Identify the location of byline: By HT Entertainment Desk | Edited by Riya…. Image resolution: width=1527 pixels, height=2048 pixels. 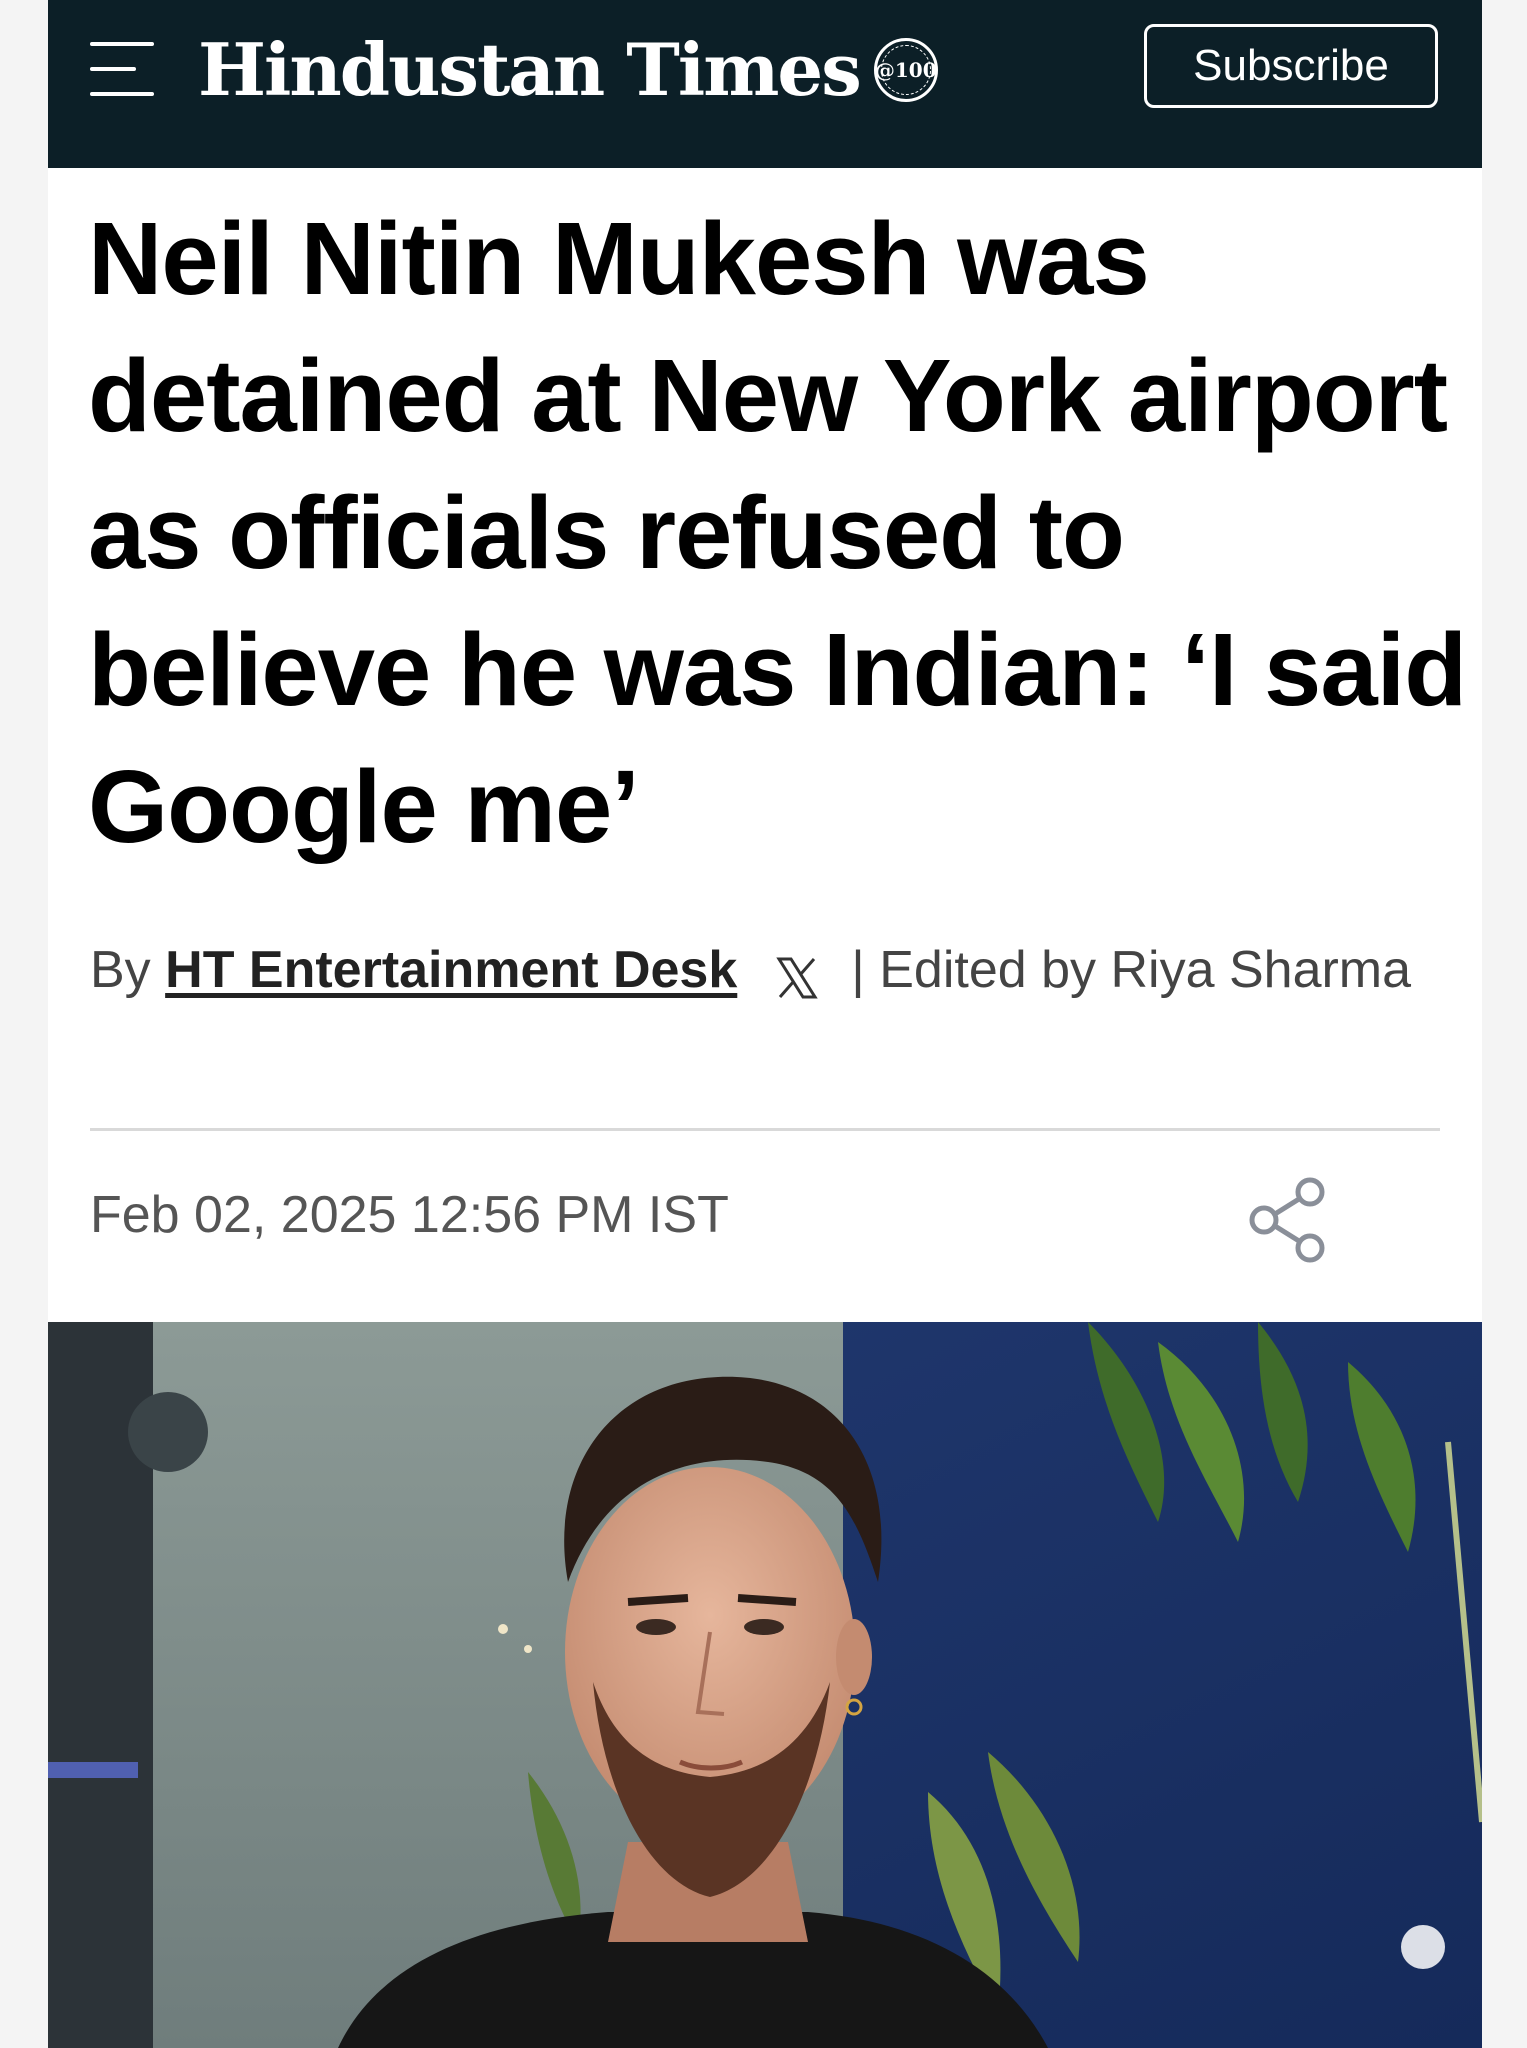
(760, 970).